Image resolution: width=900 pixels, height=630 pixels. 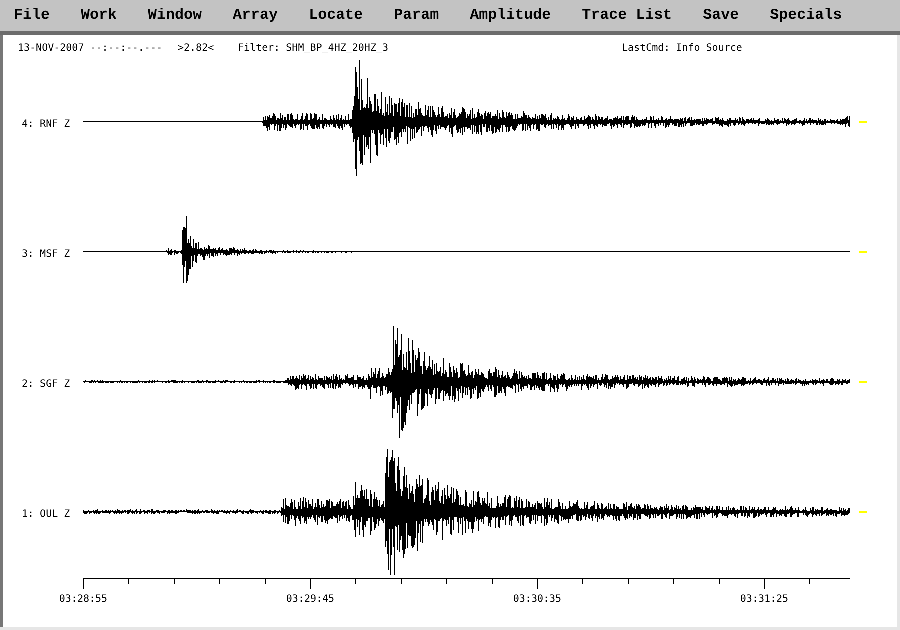 I want to click on menu-item: Work, so click(x=99, y=15).